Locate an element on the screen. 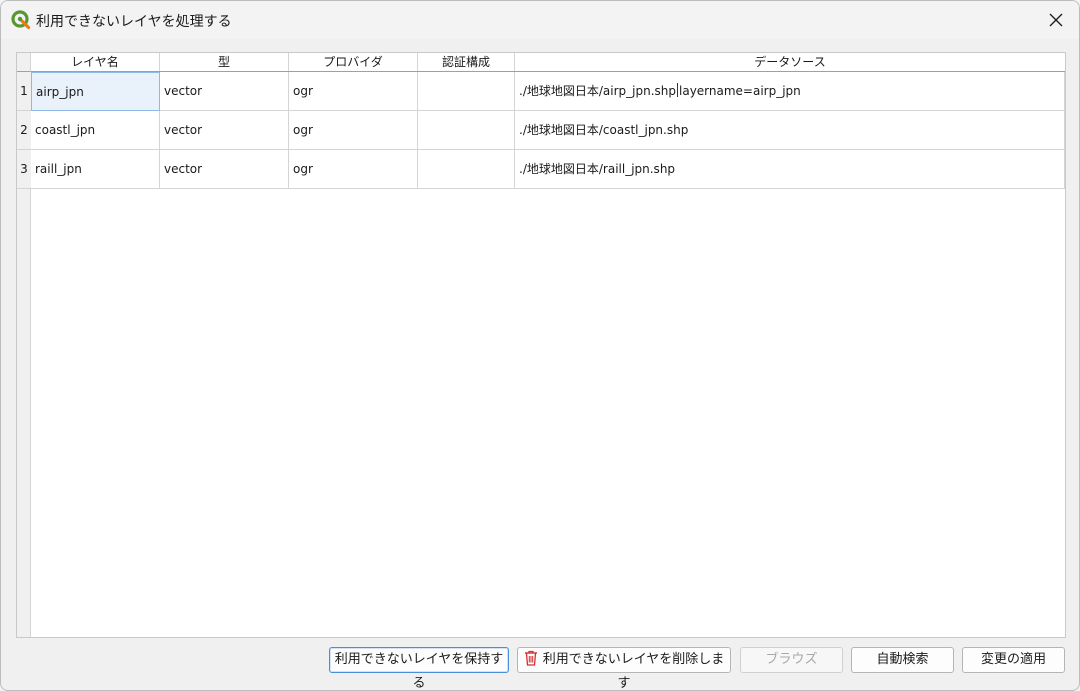  qgis-logo-icon is located at coordinates (21, 20).